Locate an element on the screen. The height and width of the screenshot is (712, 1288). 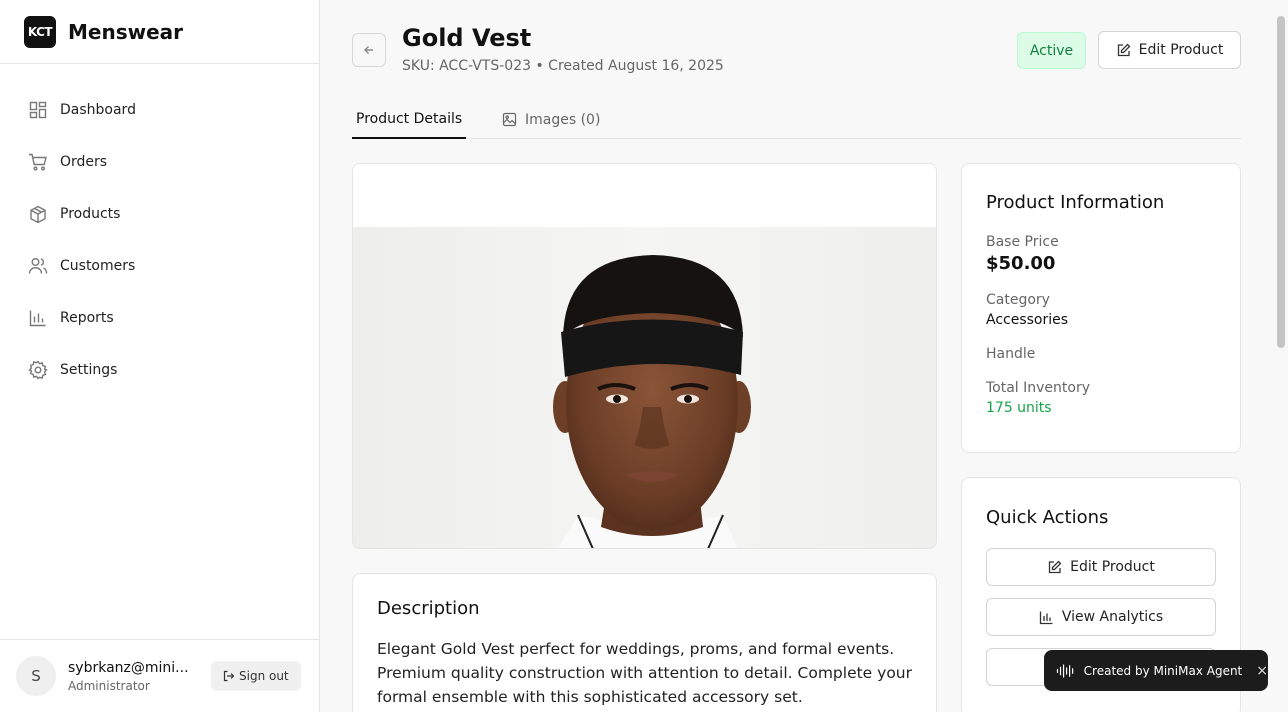
sidebar-item-orders: Orders is located at coordinates (159, 162).